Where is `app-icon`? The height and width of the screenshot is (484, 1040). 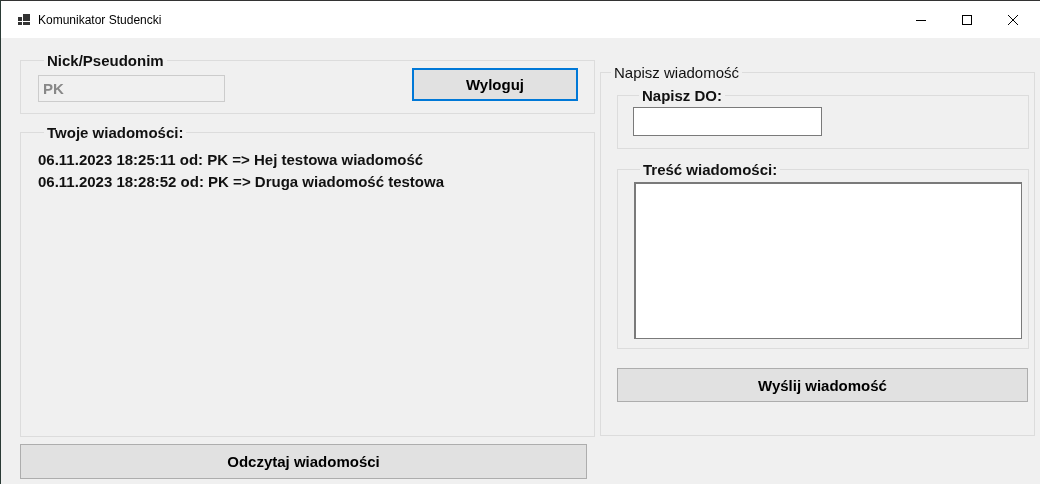 app-icon is located at coordinates (24, 19).